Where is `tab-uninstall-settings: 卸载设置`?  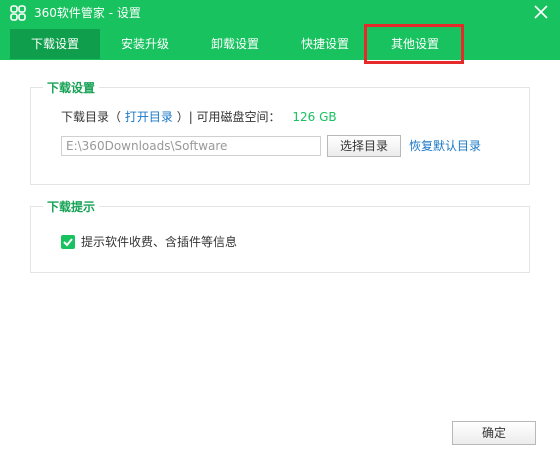 tab-uninstall-settings: 卸载设置 is located at coordinates (235, 44).